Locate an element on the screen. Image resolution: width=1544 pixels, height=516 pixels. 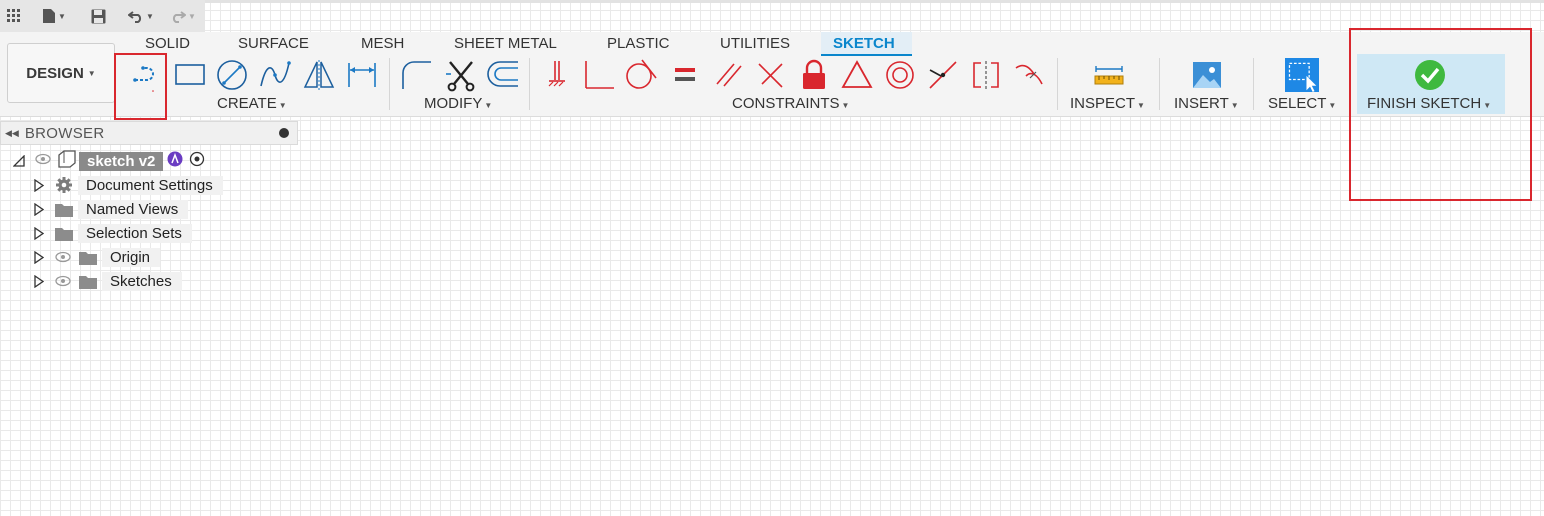
tangent-constraint-button is located at coordinates (641, 75).